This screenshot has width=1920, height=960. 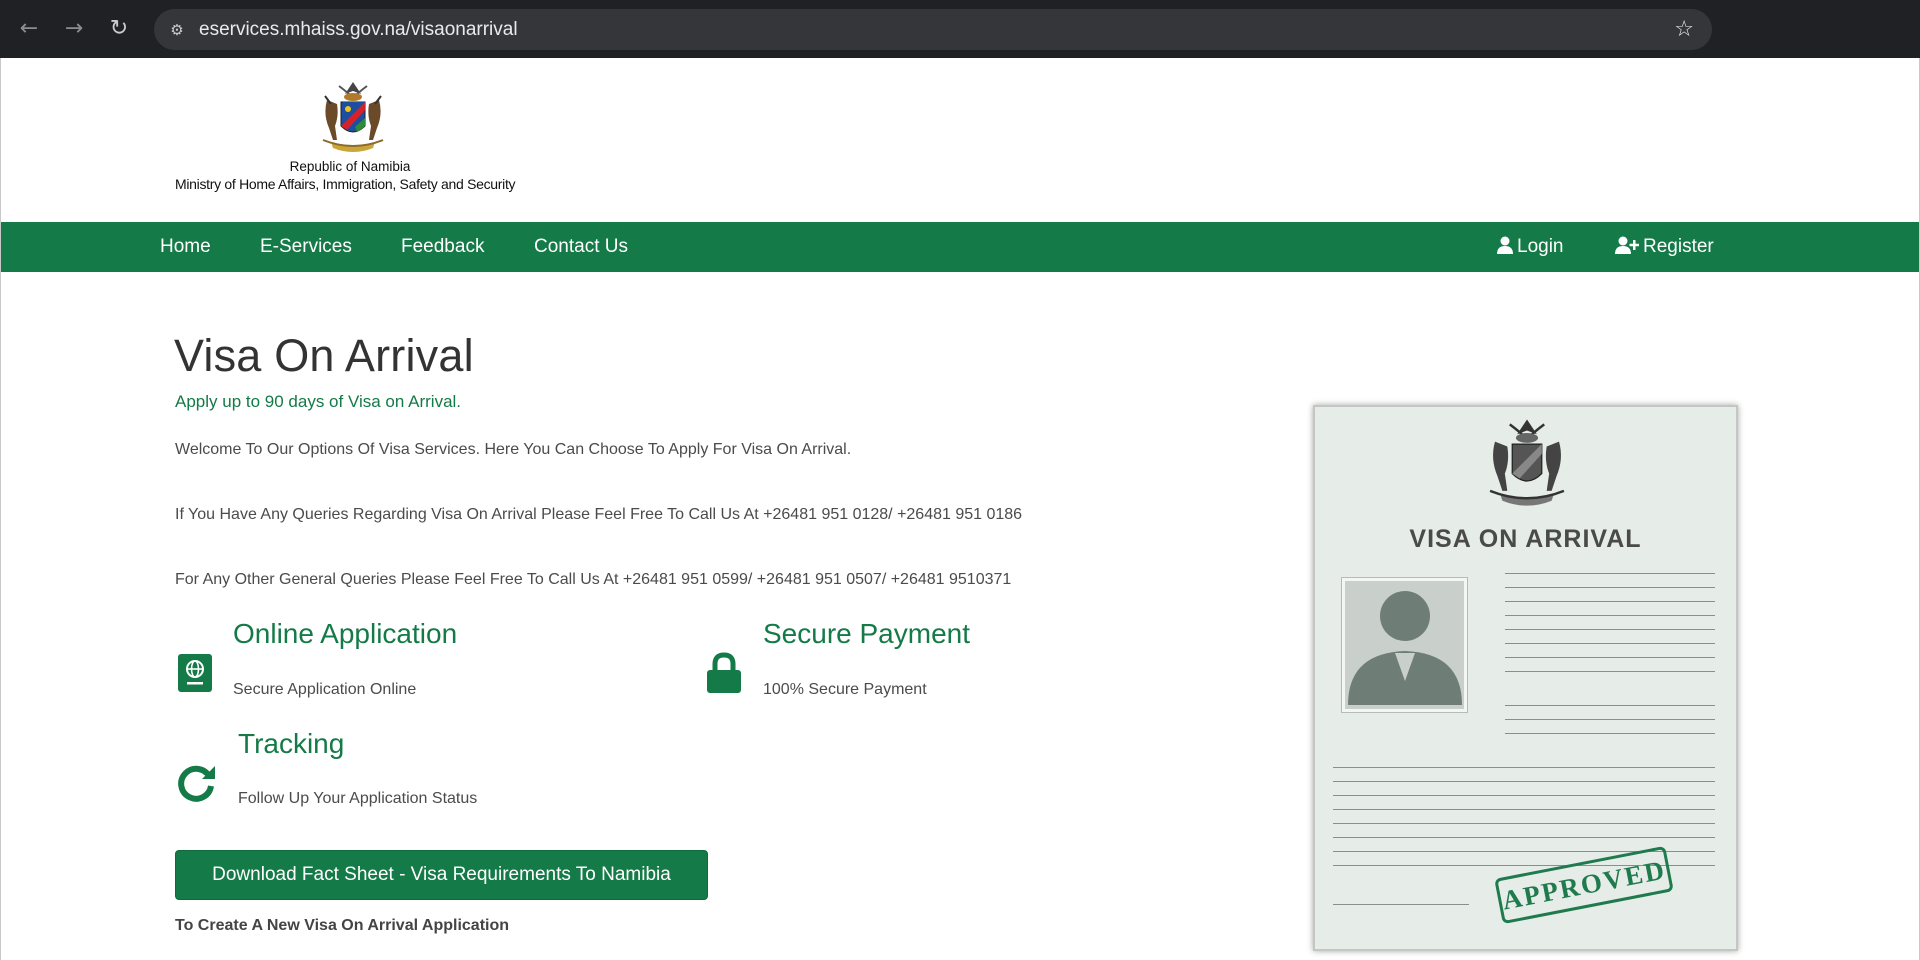 What do you see at coordinates (185, 247) in the screenshot?
I see `nav-home: Home` at bounding box center [185, 247].